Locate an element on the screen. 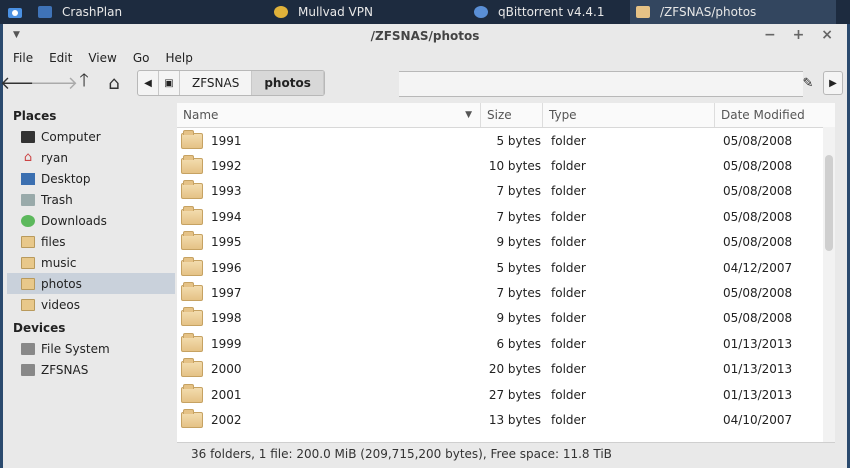  column-header-type: Type is located at coordinates (629, 115).